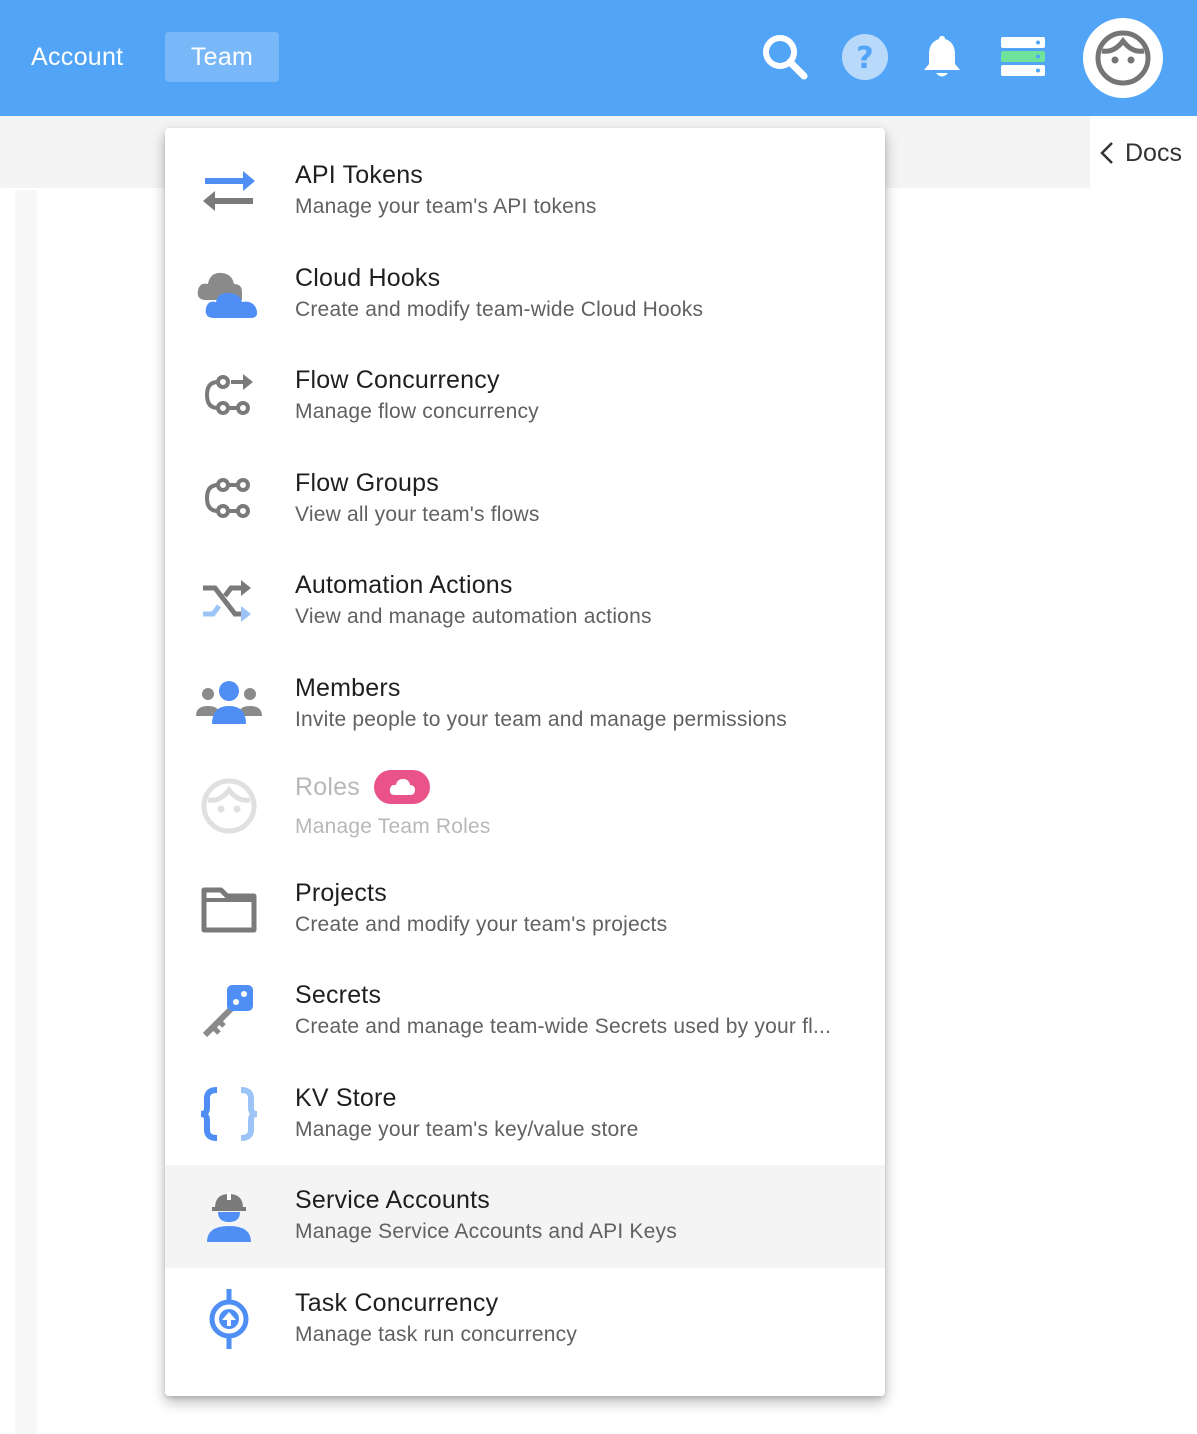 The width and height of the screenshot is (1197, 1434). I want to click on left-panel-edge, so click(26, 812).